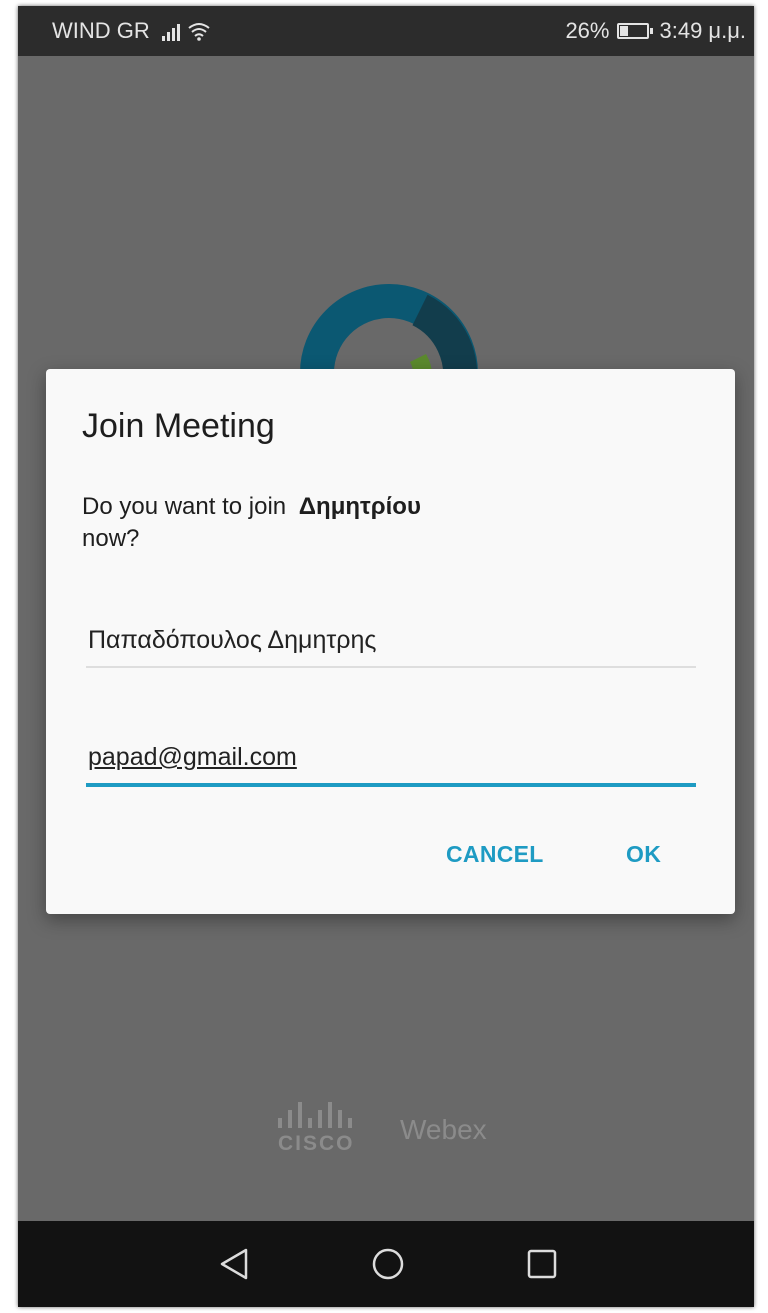  I want to click on home-icon, so click(388, 1264).